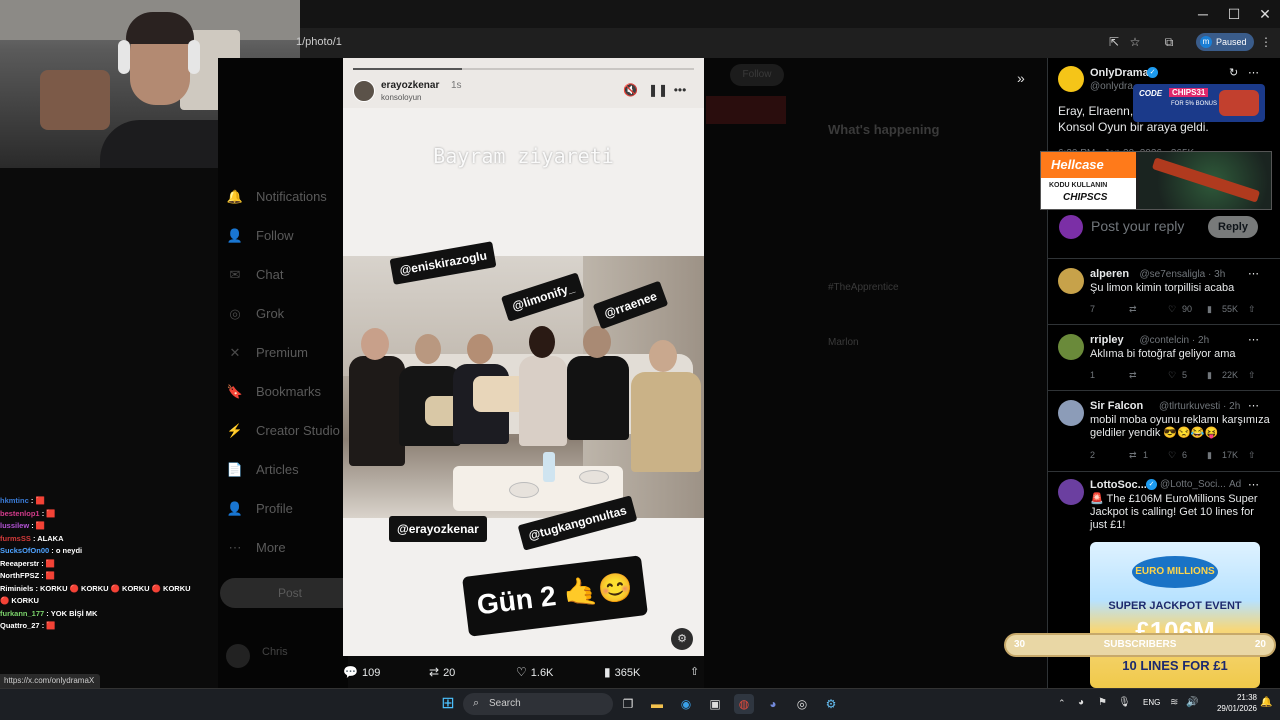  I want to click on extensions-icon: ⧉, so click(1169, 42).